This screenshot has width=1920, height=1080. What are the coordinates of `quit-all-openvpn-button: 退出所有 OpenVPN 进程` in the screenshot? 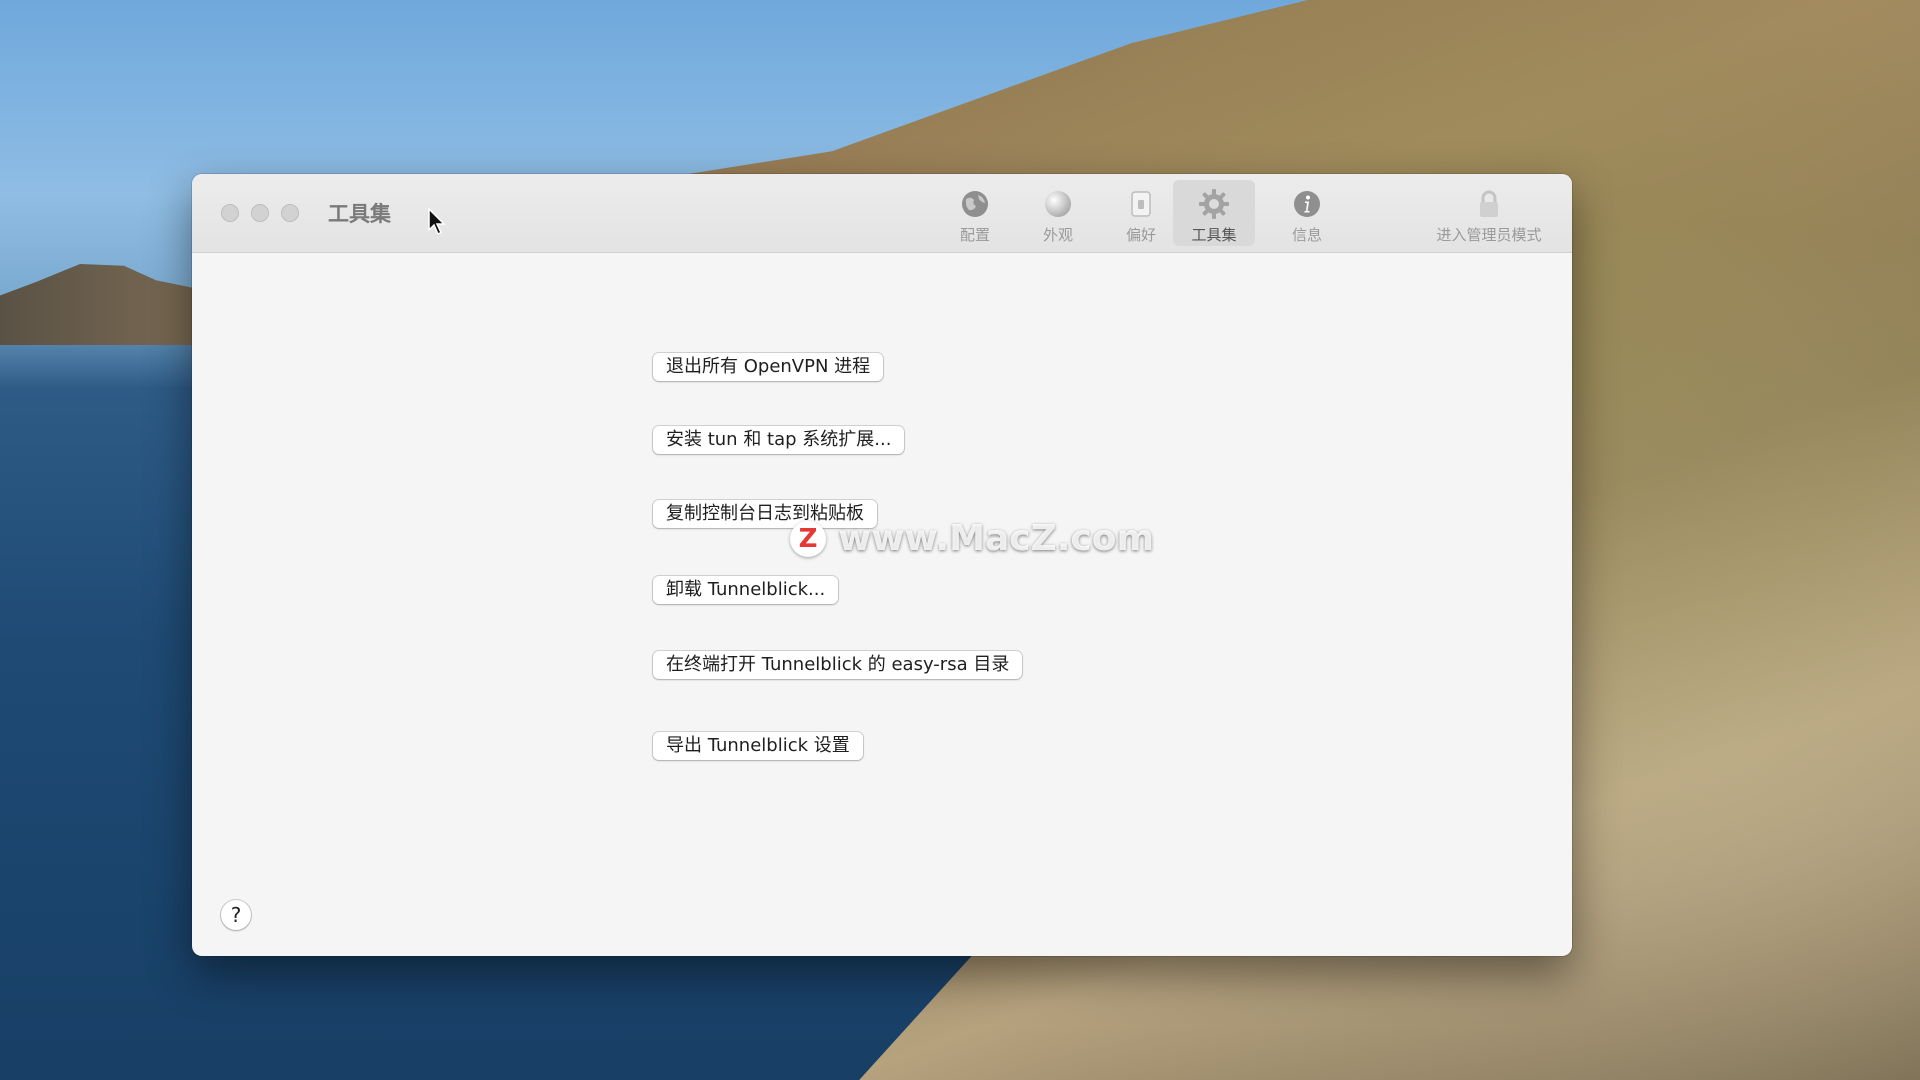 It's located at (768, 367).